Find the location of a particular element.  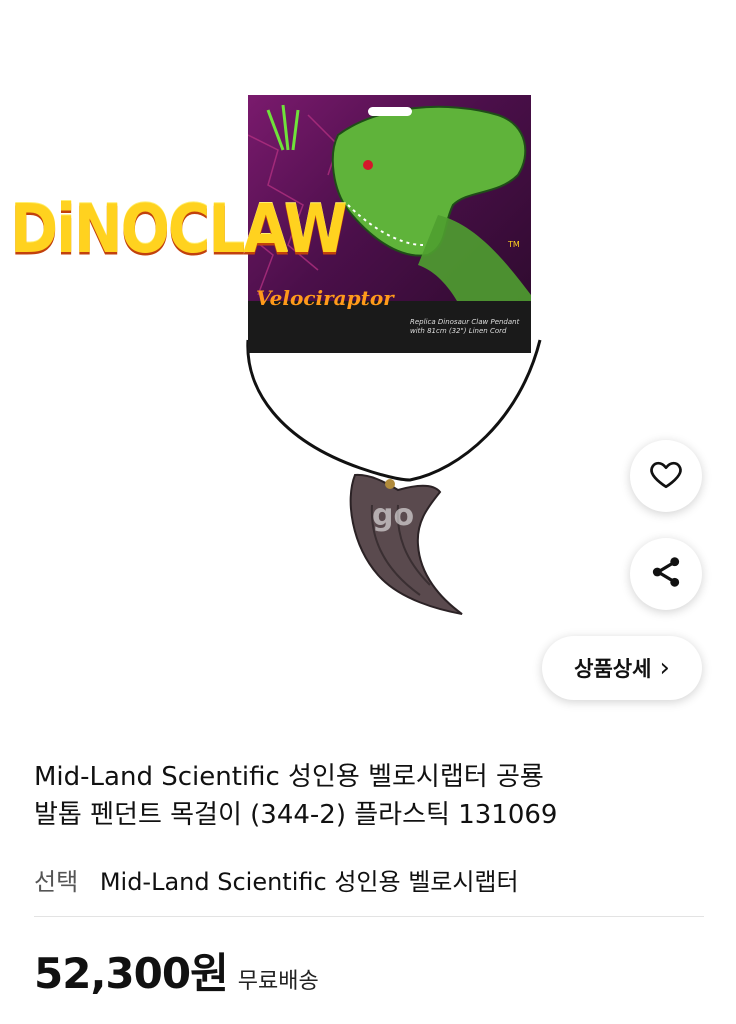

option-value: Mid-Land Scientific 성인용 벨로시랩터 is located at coordinates (309, 882).